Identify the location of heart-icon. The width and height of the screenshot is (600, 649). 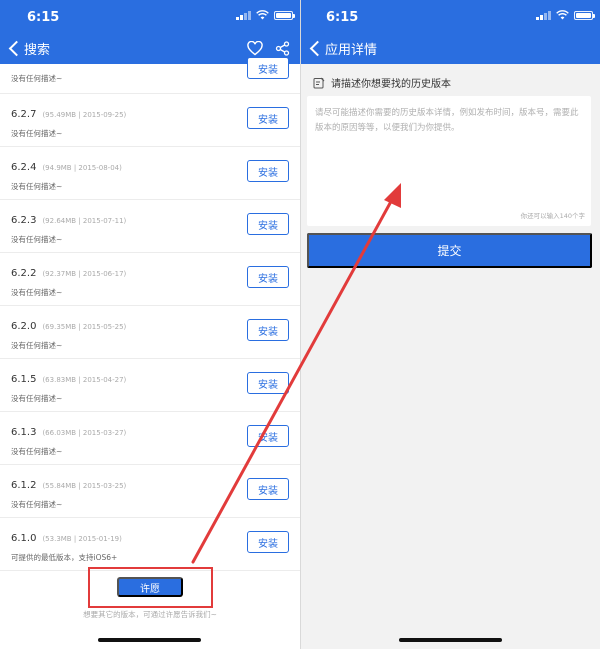
(255, 48).